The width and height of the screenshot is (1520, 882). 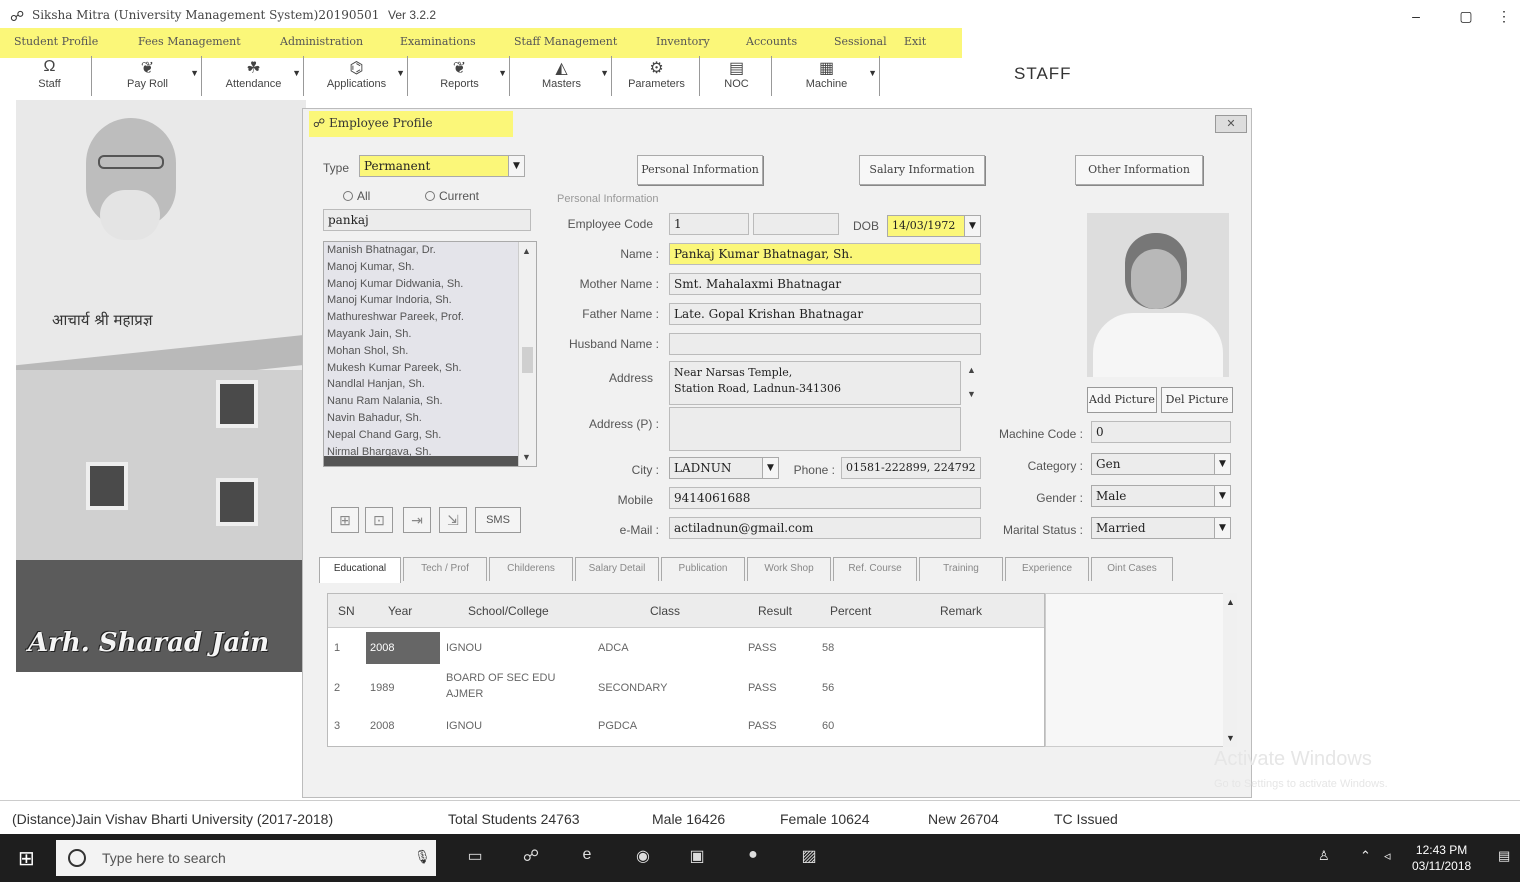 What do you see at coordinates (430, 401) in the screenshot?
I see `list-item: Nanu Ram Nalania, Sh.` at bounding box center [430, 401].